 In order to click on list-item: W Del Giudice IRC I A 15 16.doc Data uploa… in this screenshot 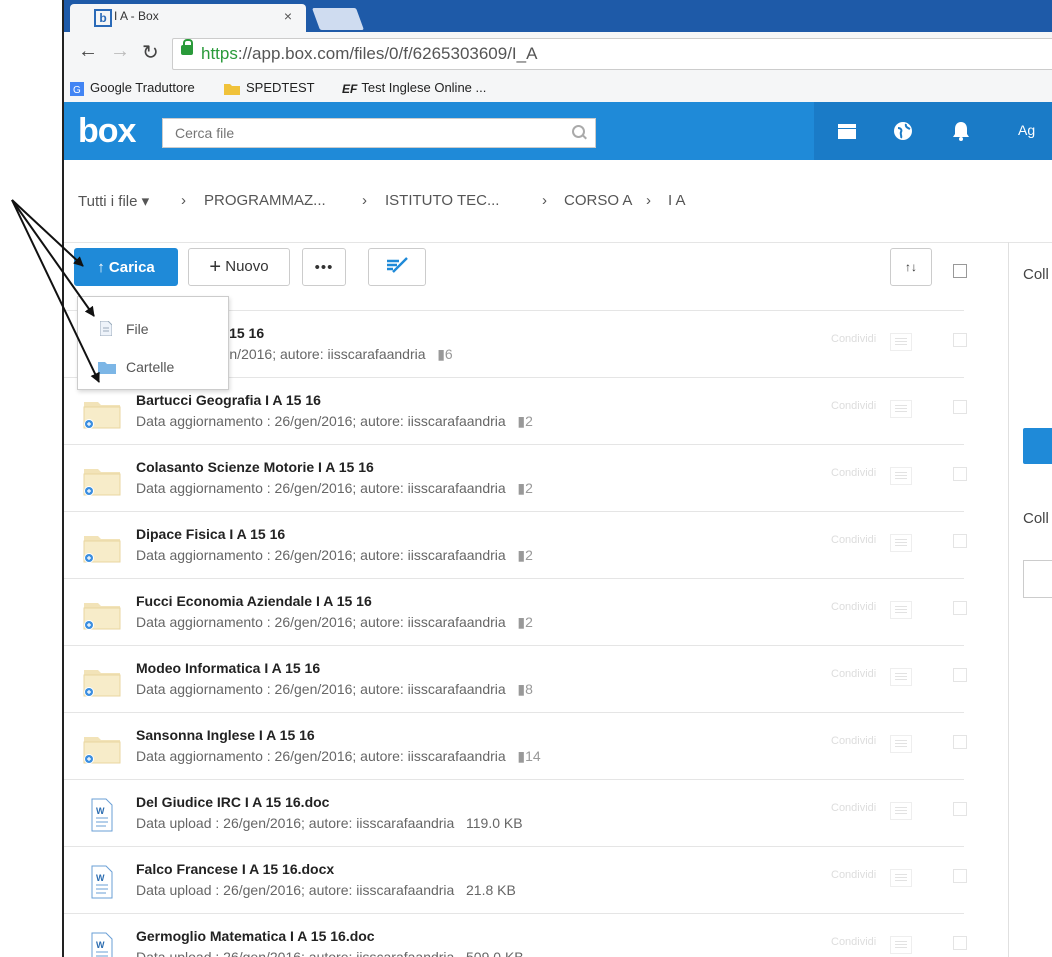, I will do `click(515, 812)`.